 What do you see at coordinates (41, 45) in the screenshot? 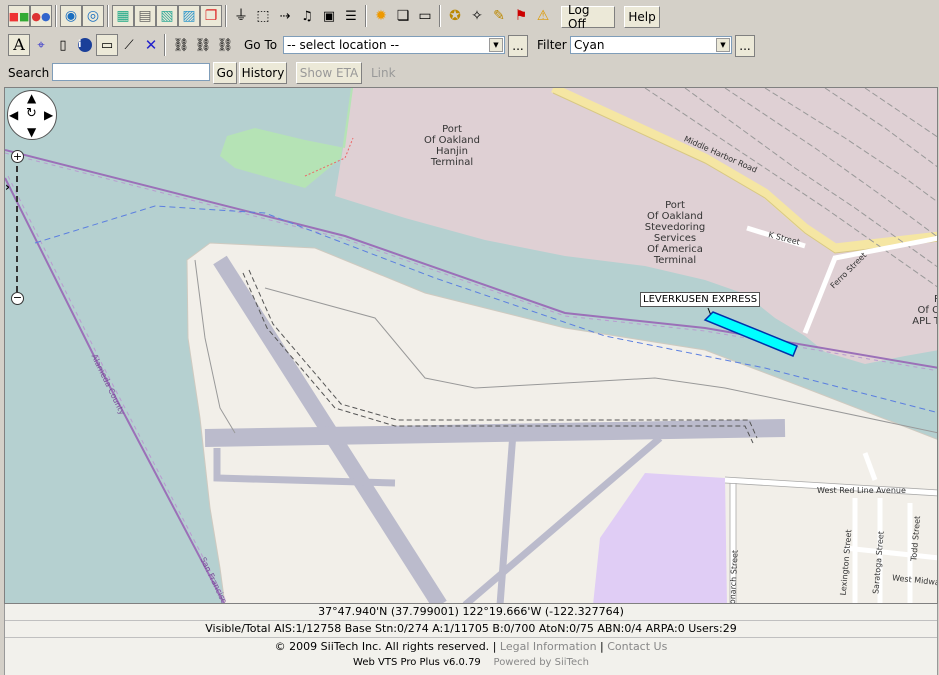
I see `pointer-tool-icon: ⌖` at bounding box center [41, 45].